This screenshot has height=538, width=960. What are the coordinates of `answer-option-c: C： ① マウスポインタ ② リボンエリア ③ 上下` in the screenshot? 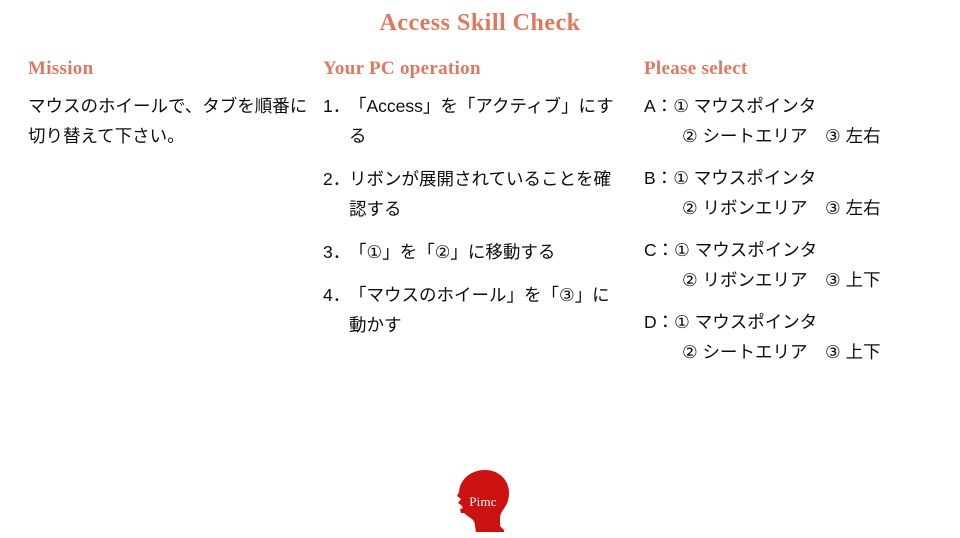 It's located at (802, 265).